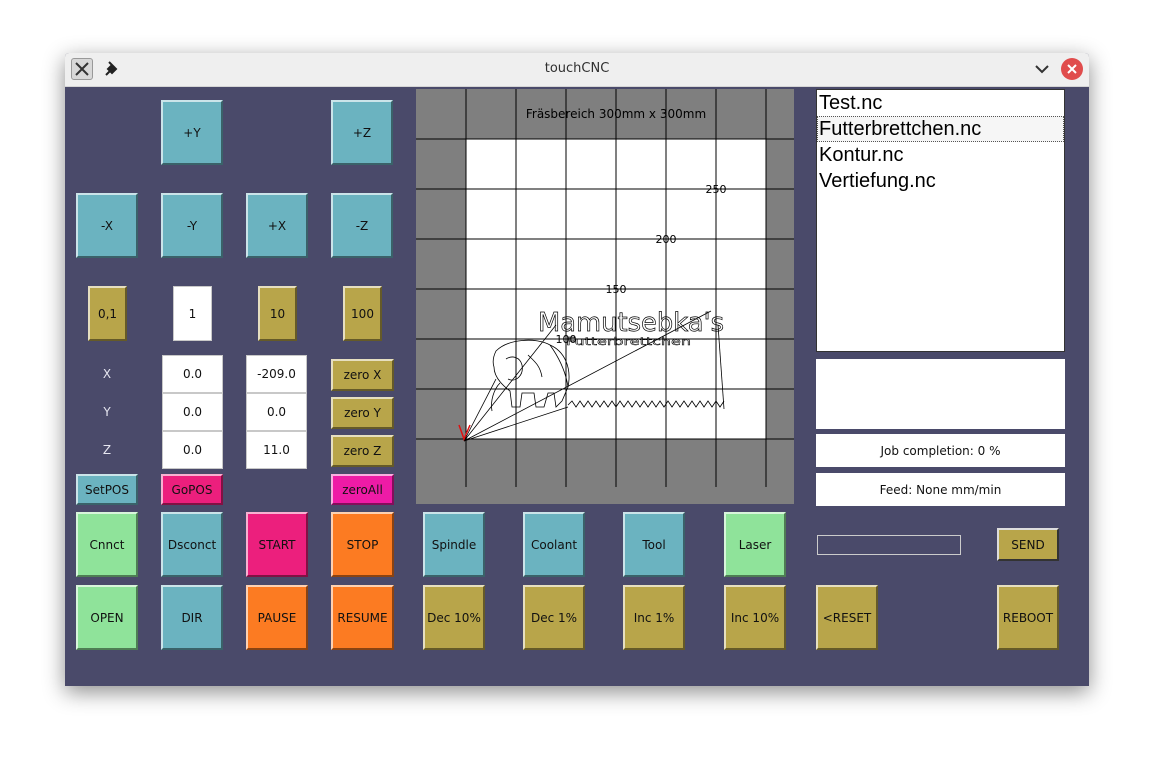 The width and height of the screenshot is (1154, 763). I want to click on file-item-selected: Futterbrettchen.nc, so click(940, 129).